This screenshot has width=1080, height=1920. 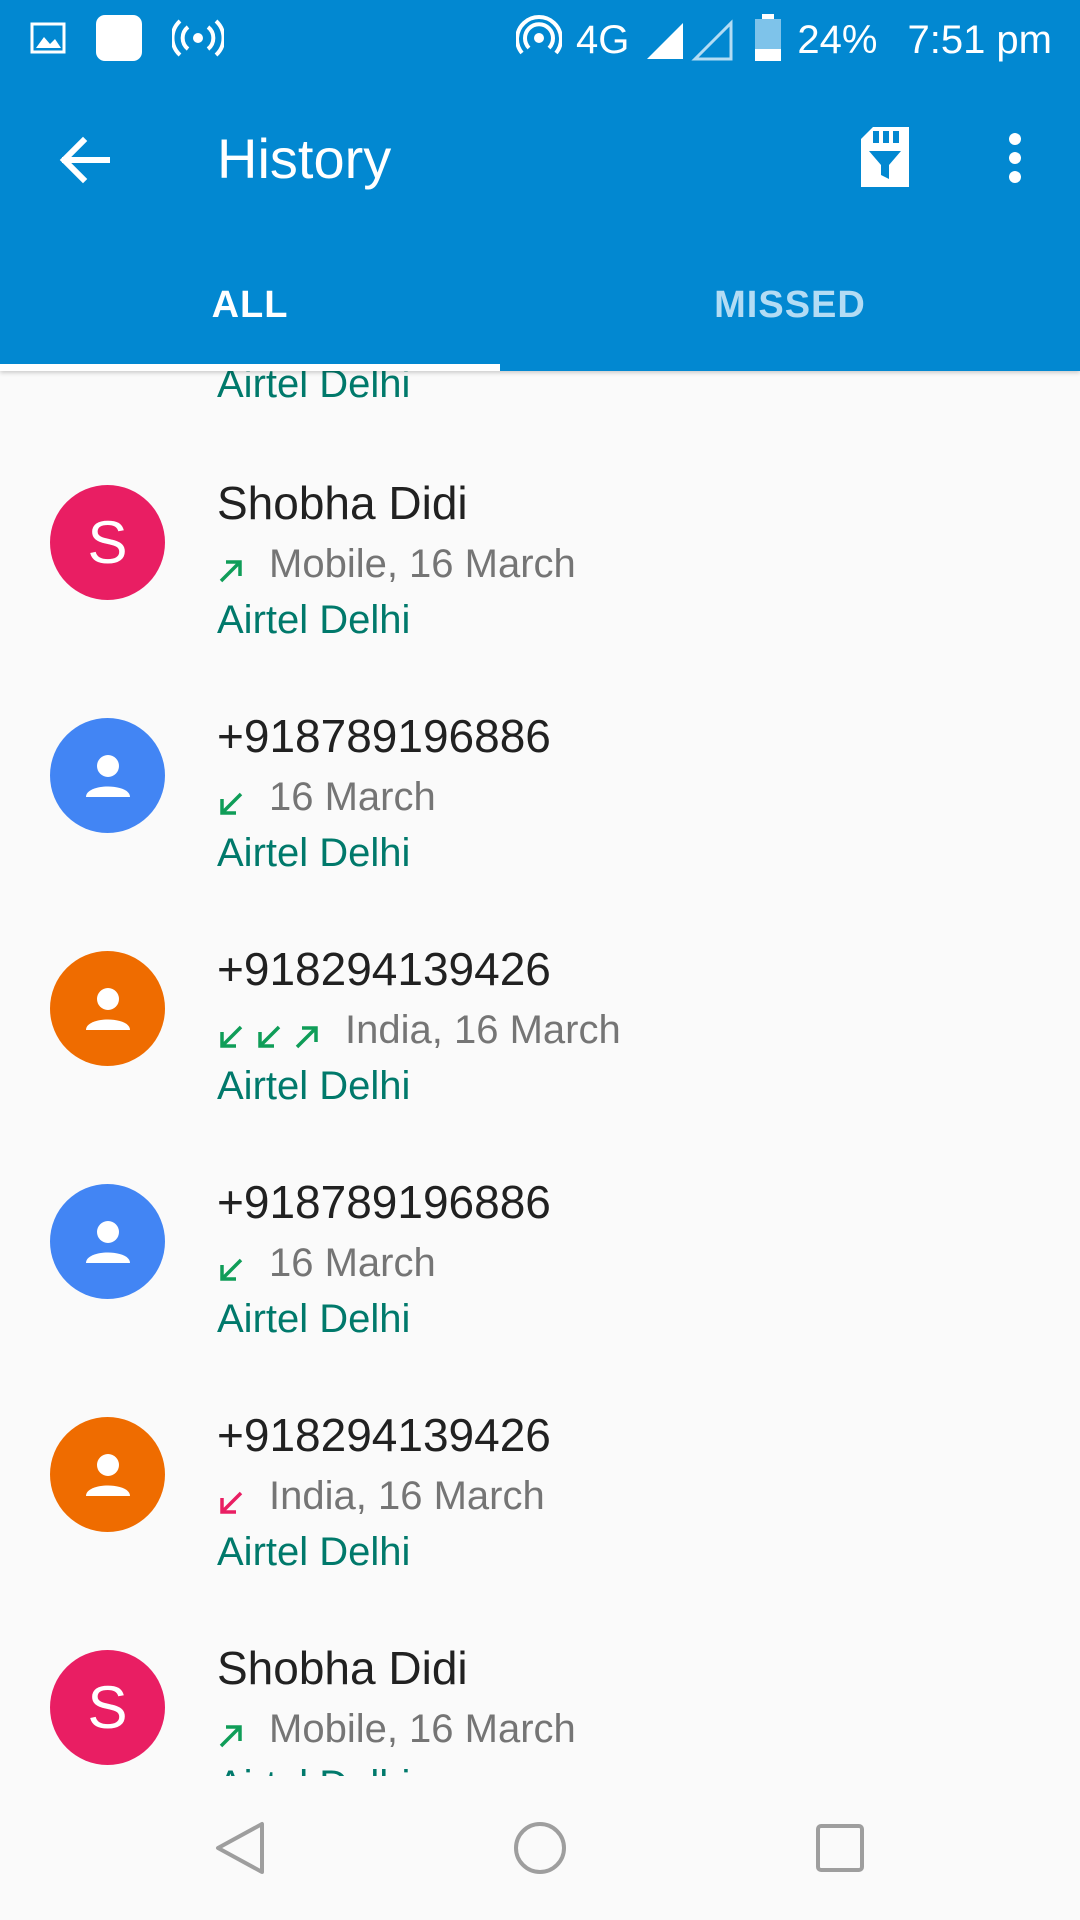 I want to click on nav-home-button, so click(x=540, y=1850).